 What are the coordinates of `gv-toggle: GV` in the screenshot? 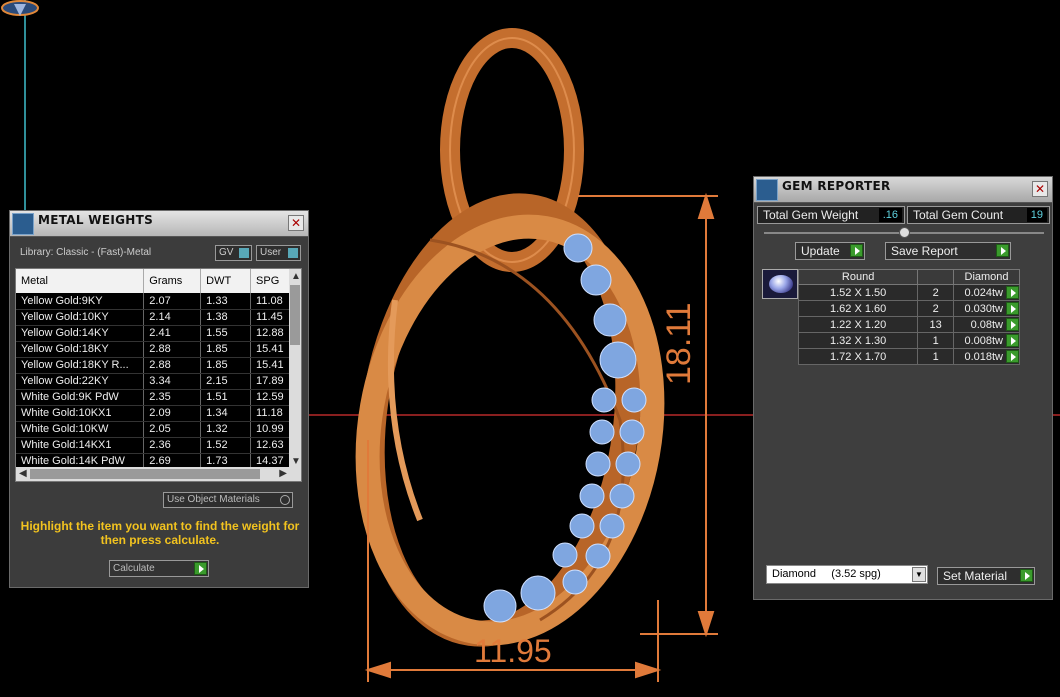 It's located at (233, 253).